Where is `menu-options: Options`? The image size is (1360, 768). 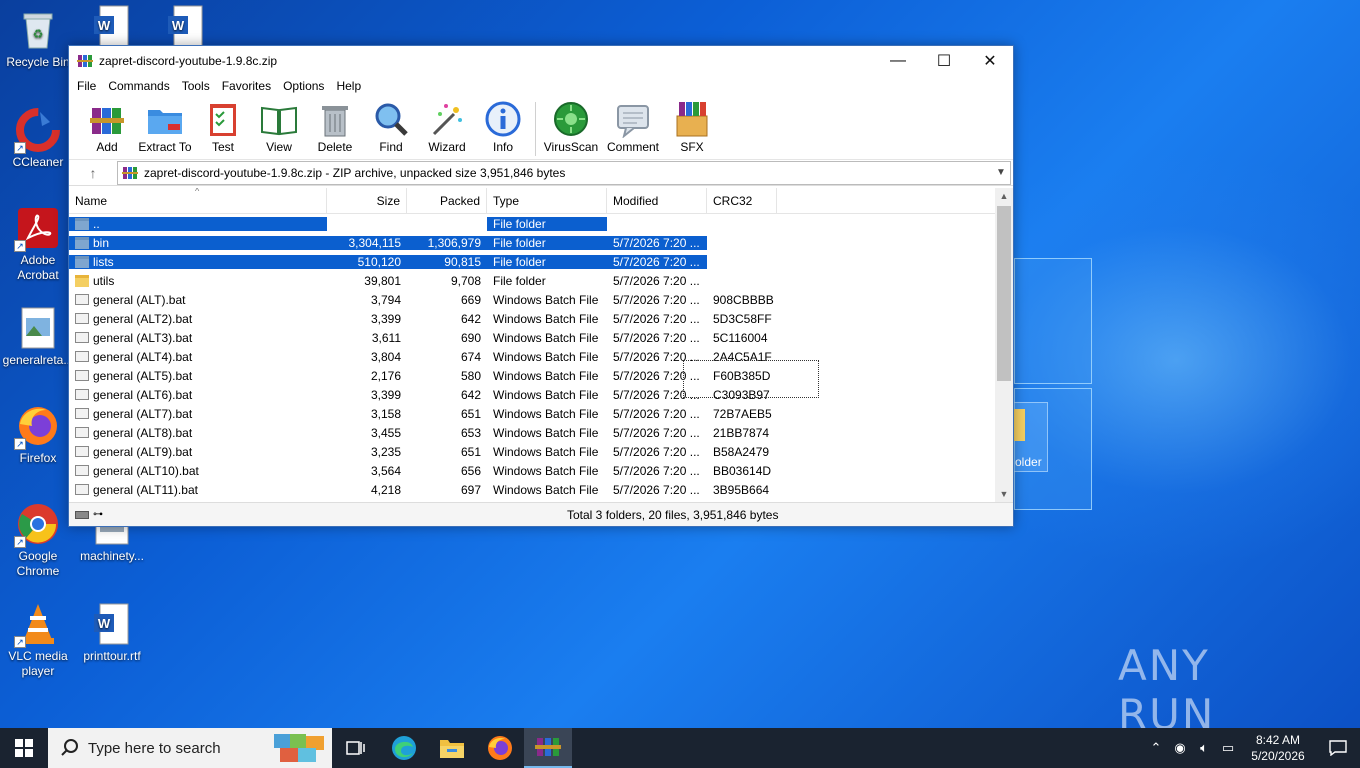
menu-options: Options is located at coordinates (303, 86).